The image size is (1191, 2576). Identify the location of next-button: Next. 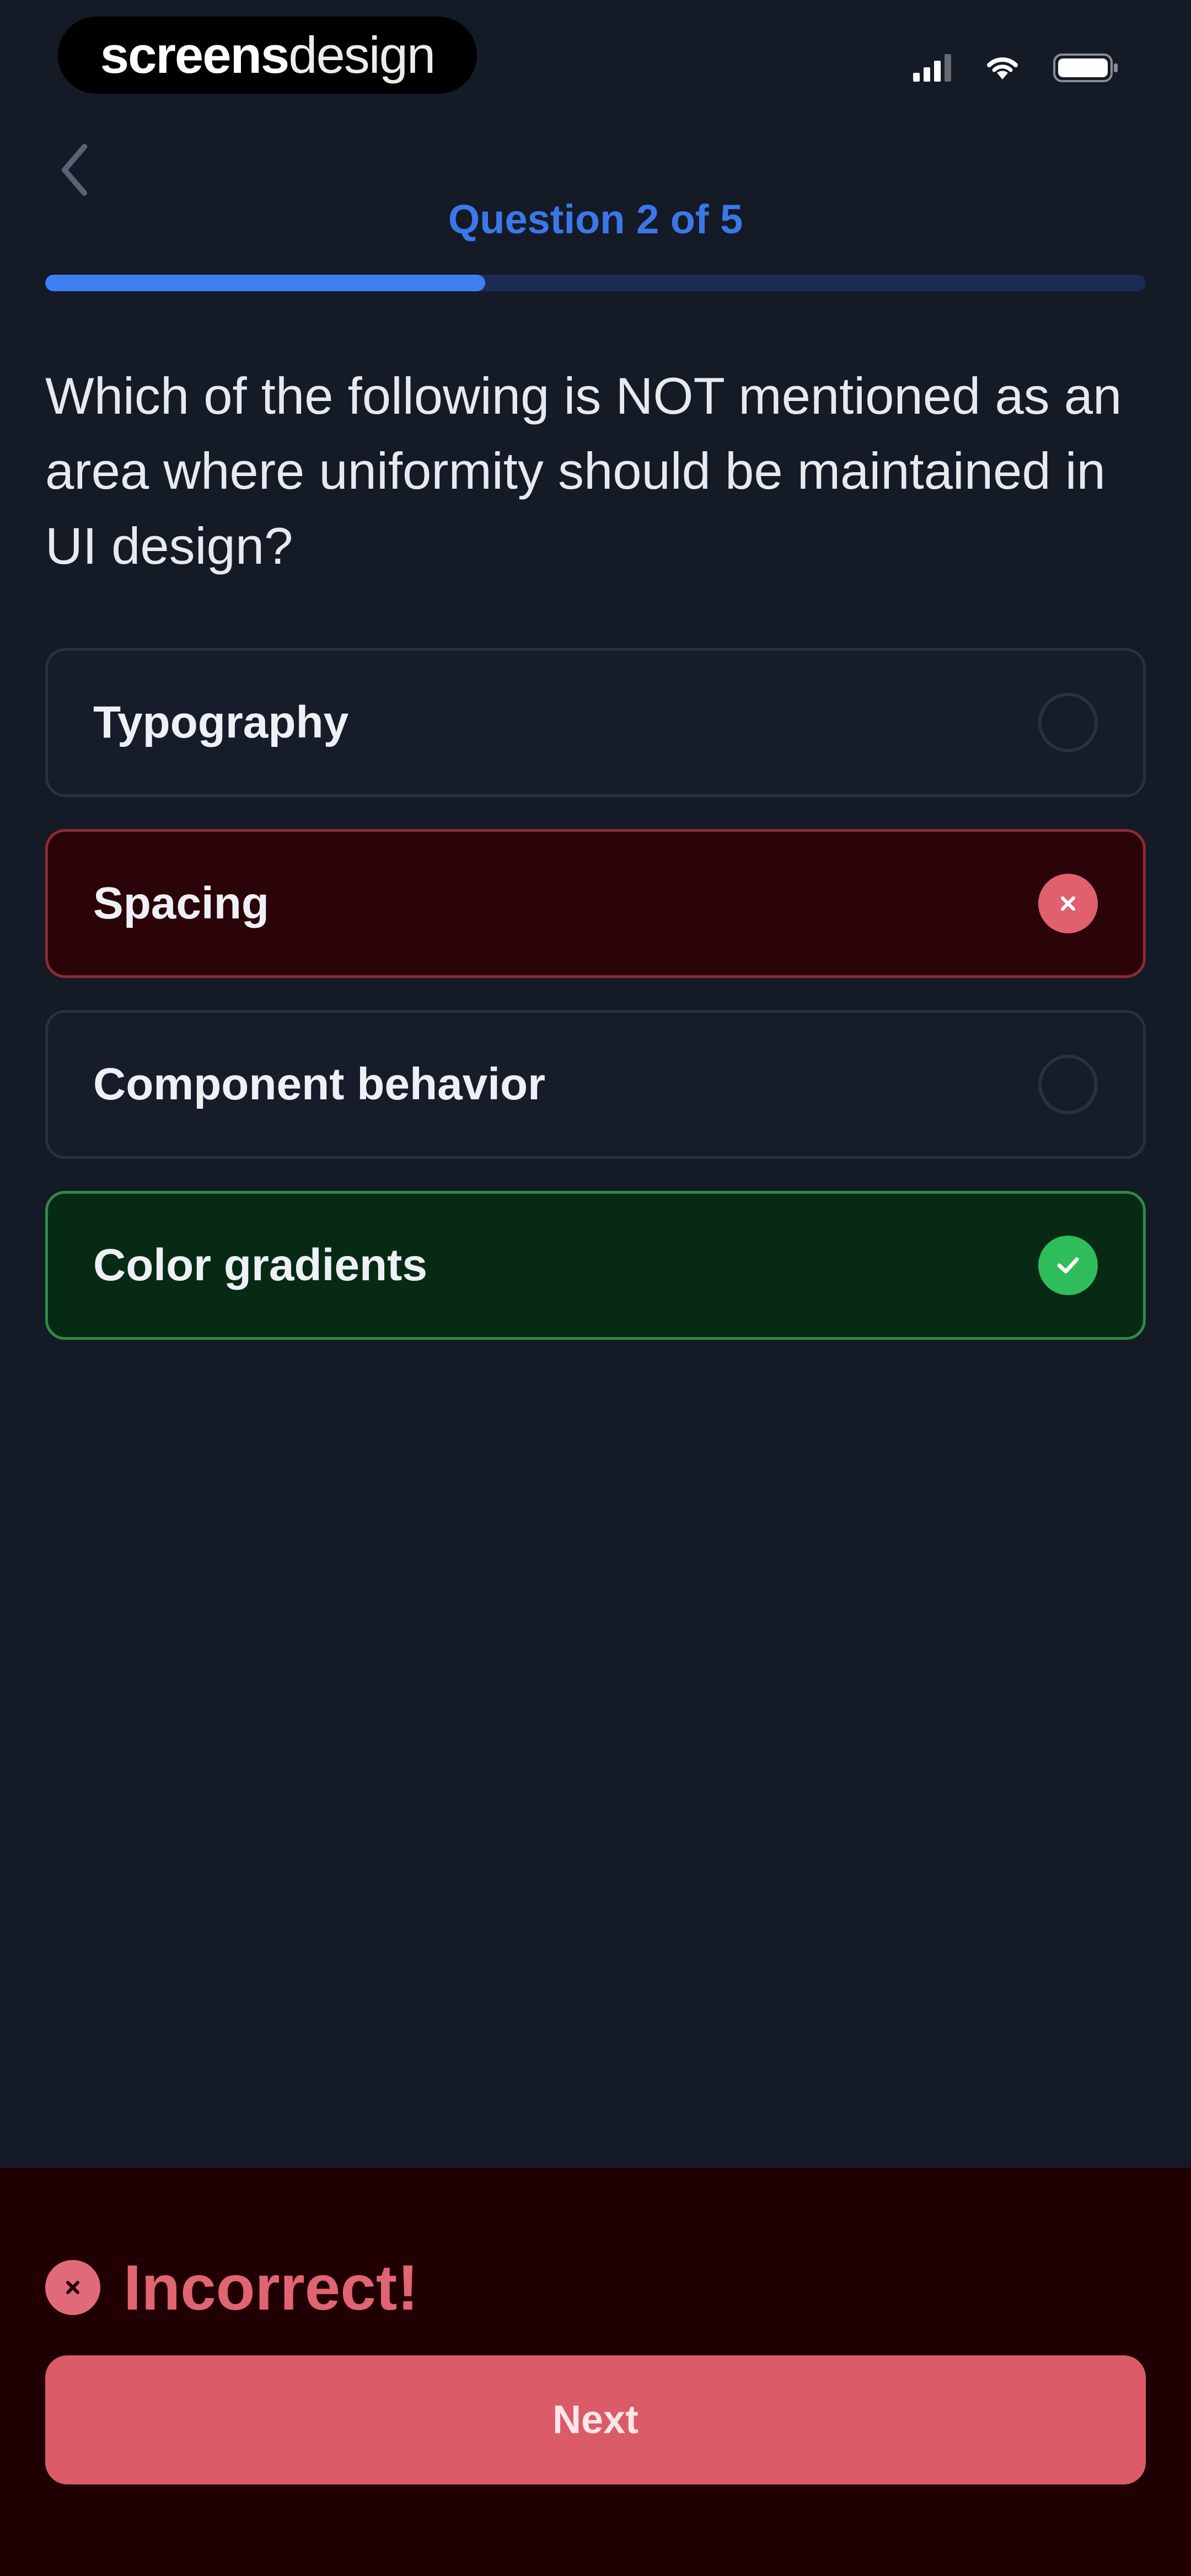
(595, 2419).